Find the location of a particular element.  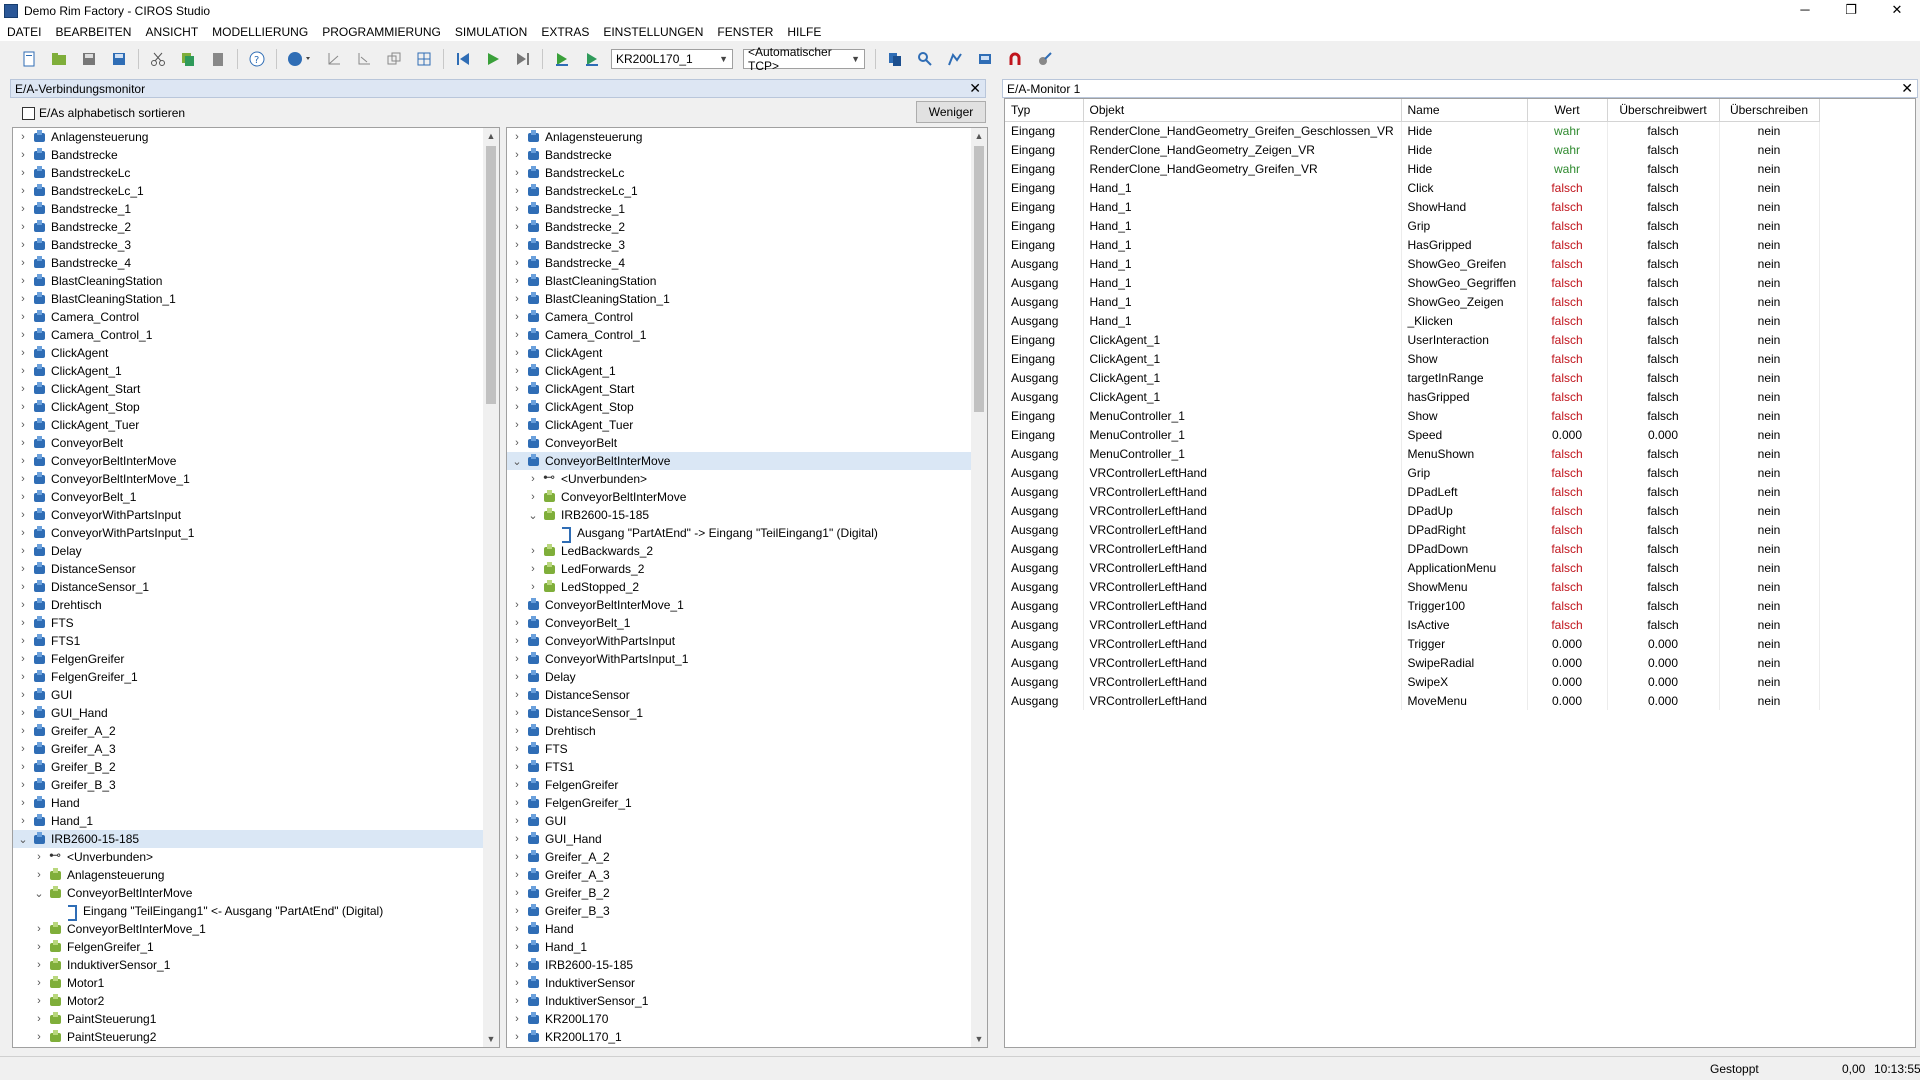

tree-item: › FelgenGreifer_1 is located at coordinates (248, 947).